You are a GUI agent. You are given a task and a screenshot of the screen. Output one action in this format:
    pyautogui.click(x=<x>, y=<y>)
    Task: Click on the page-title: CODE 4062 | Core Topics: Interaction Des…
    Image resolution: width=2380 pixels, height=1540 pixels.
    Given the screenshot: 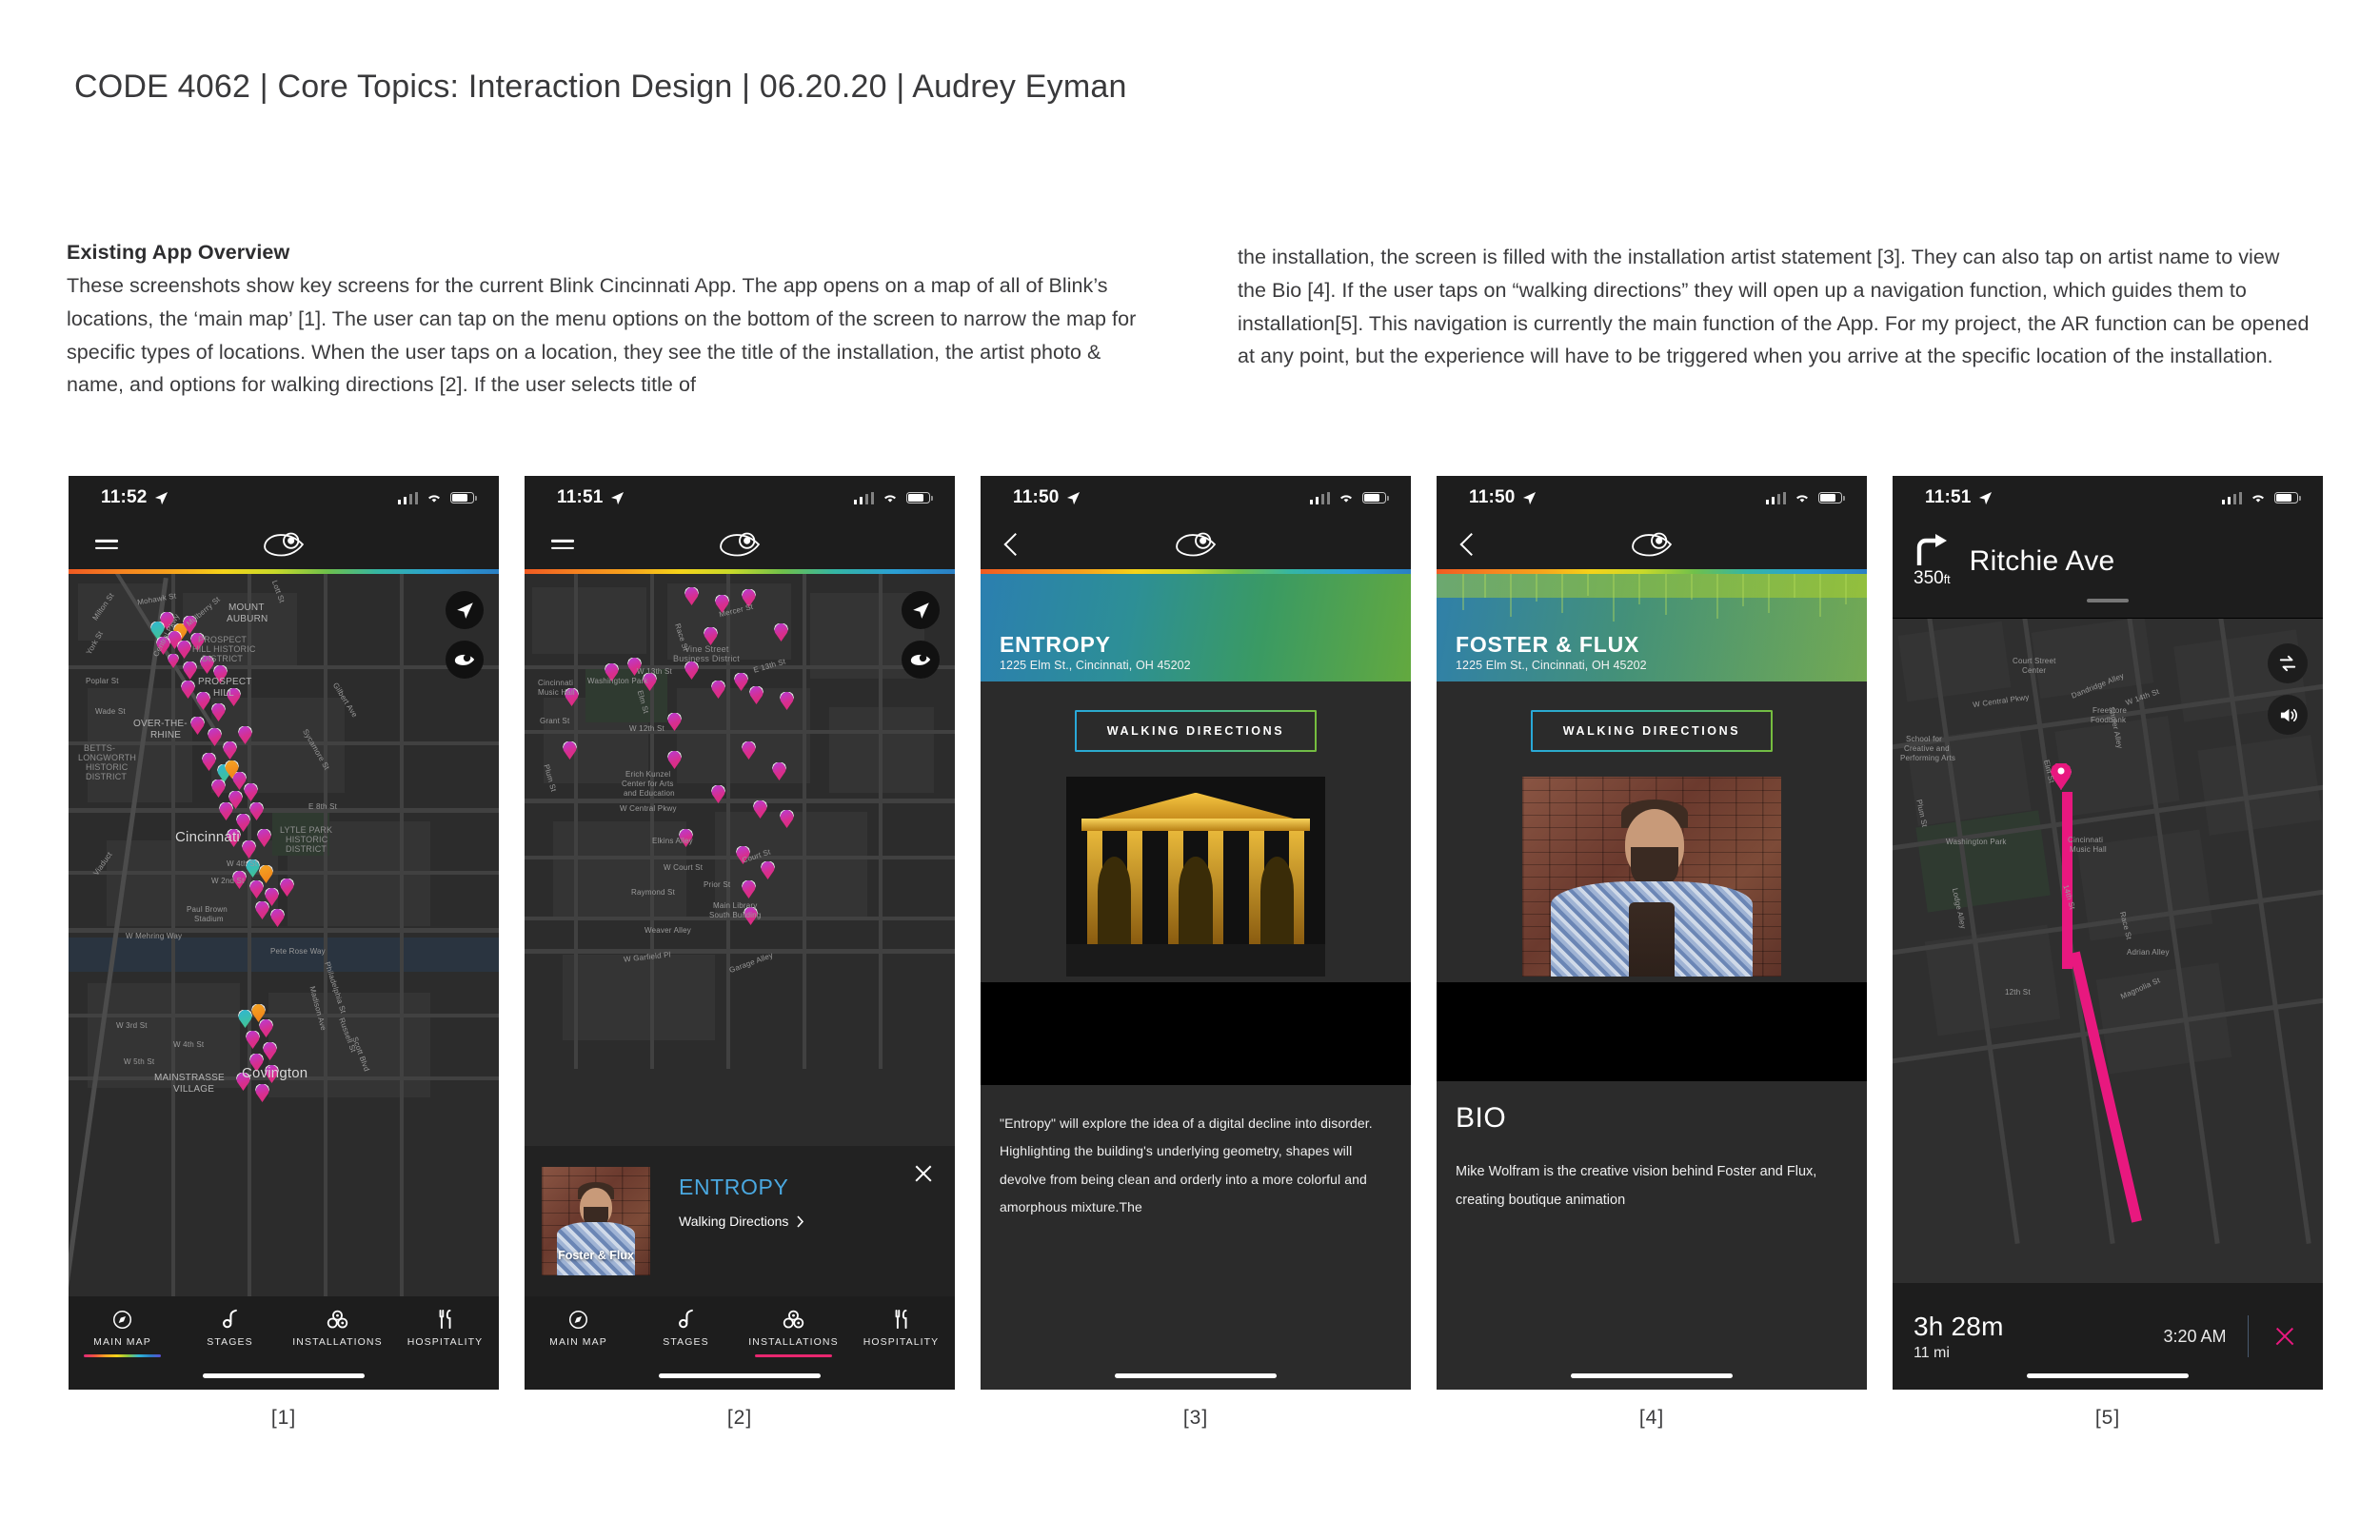 What is the action you would take?
    pyautogui.click(x=600, y=87)
    